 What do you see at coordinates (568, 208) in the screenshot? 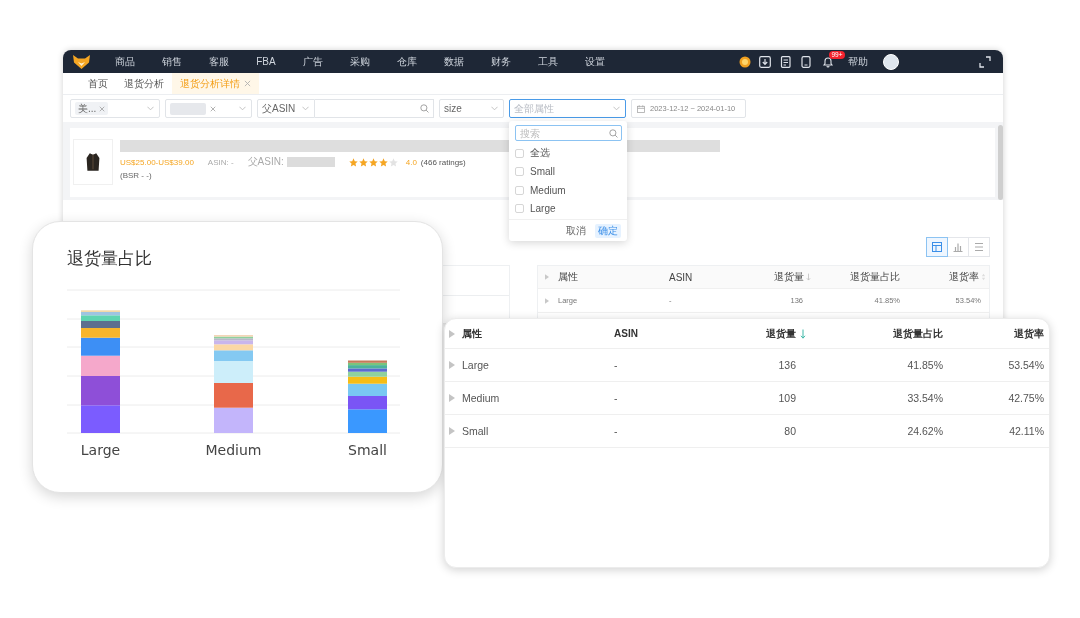
I see `attribute-option: Large` at bounding box center [568, 208].